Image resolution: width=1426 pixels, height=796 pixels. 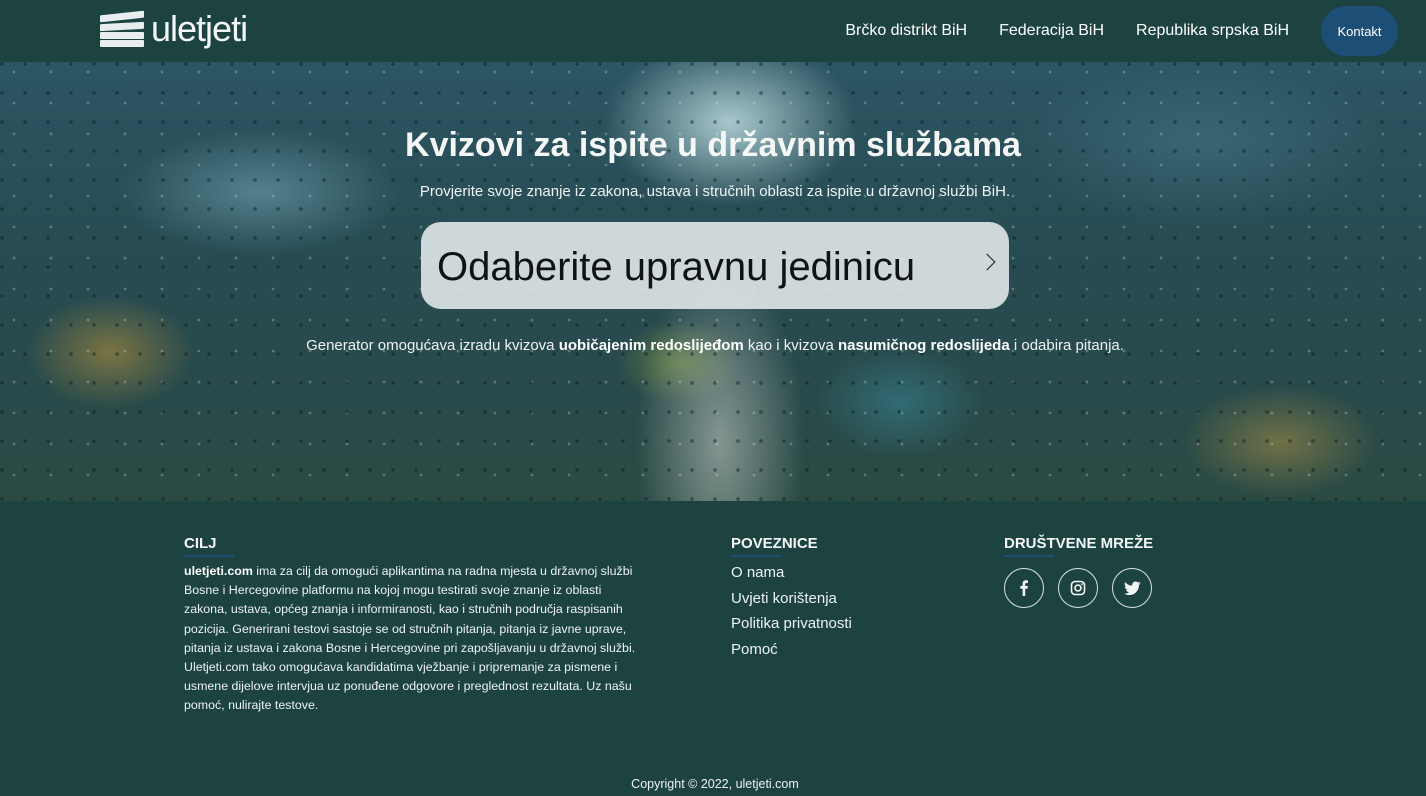 What do you see at coordinates (218, 571) in the screenshot?
I see `cilj-brand: uletjeti.com` at bounding box center [218, 571].